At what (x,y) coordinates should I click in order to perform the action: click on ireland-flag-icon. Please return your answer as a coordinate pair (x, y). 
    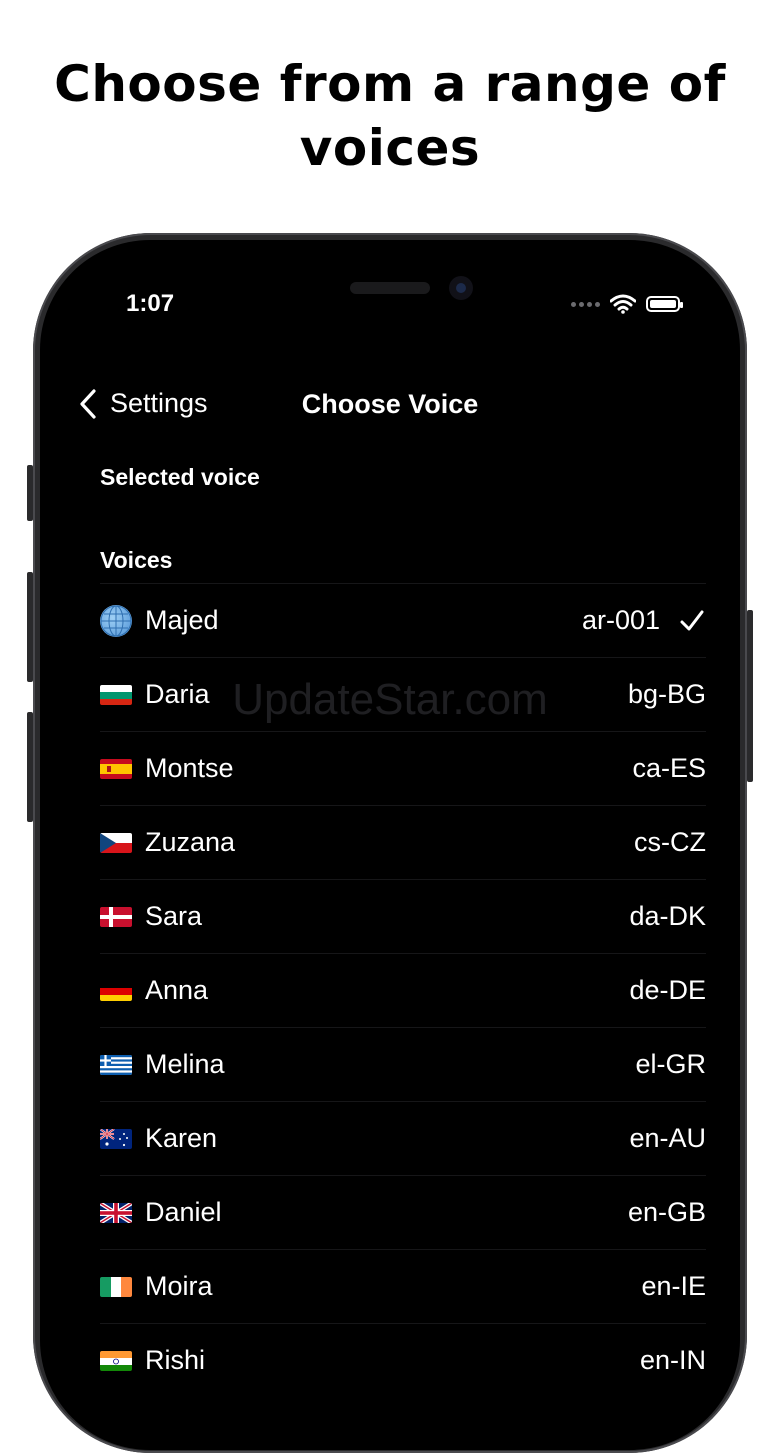
    Looking at the image, I should click on (116, 1286).